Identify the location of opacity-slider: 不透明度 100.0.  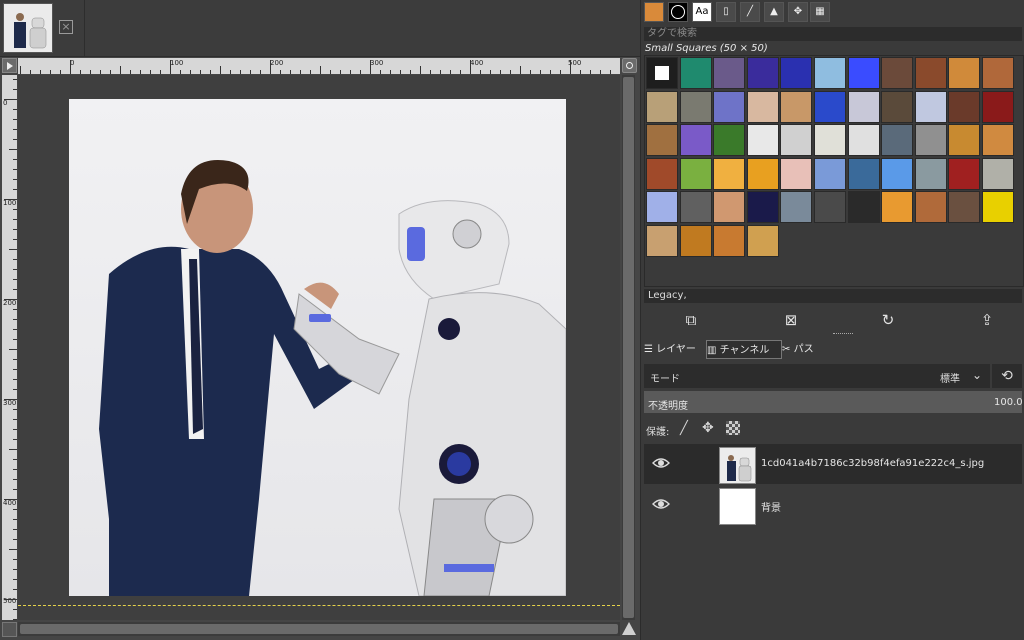
(833, 402).